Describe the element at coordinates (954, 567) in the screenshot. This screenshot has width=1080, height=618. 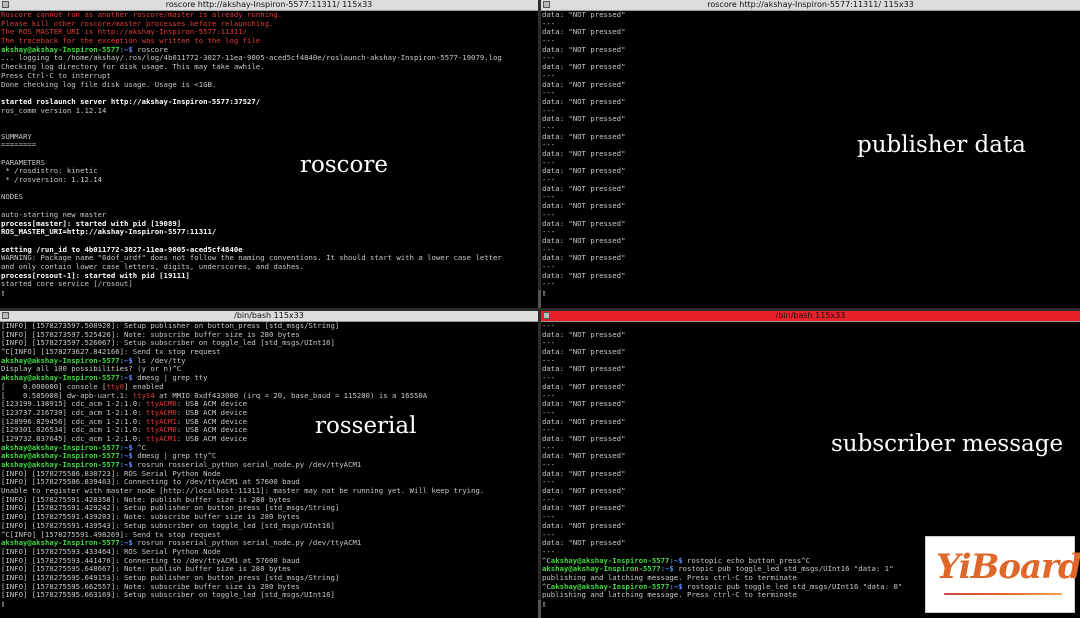
I see `logo-text-a: Yi` at that location.